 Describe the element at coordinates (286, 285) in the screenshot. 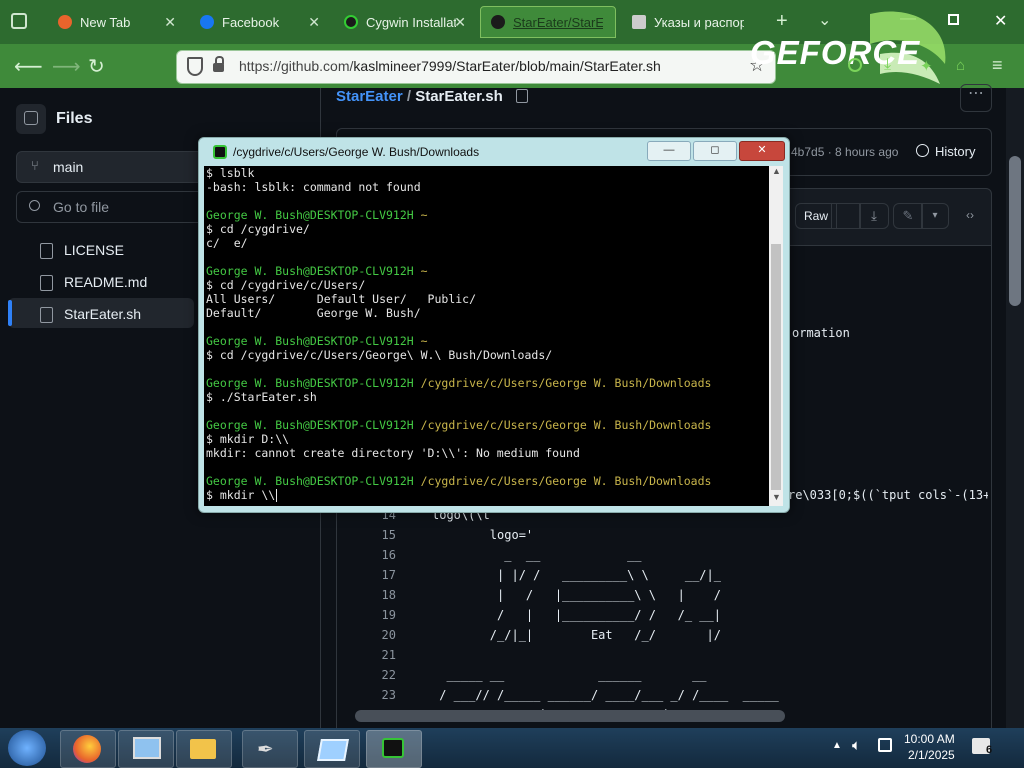

I see `terminal-output-line: $ cd /cygdrive/c/Users/` at that location.